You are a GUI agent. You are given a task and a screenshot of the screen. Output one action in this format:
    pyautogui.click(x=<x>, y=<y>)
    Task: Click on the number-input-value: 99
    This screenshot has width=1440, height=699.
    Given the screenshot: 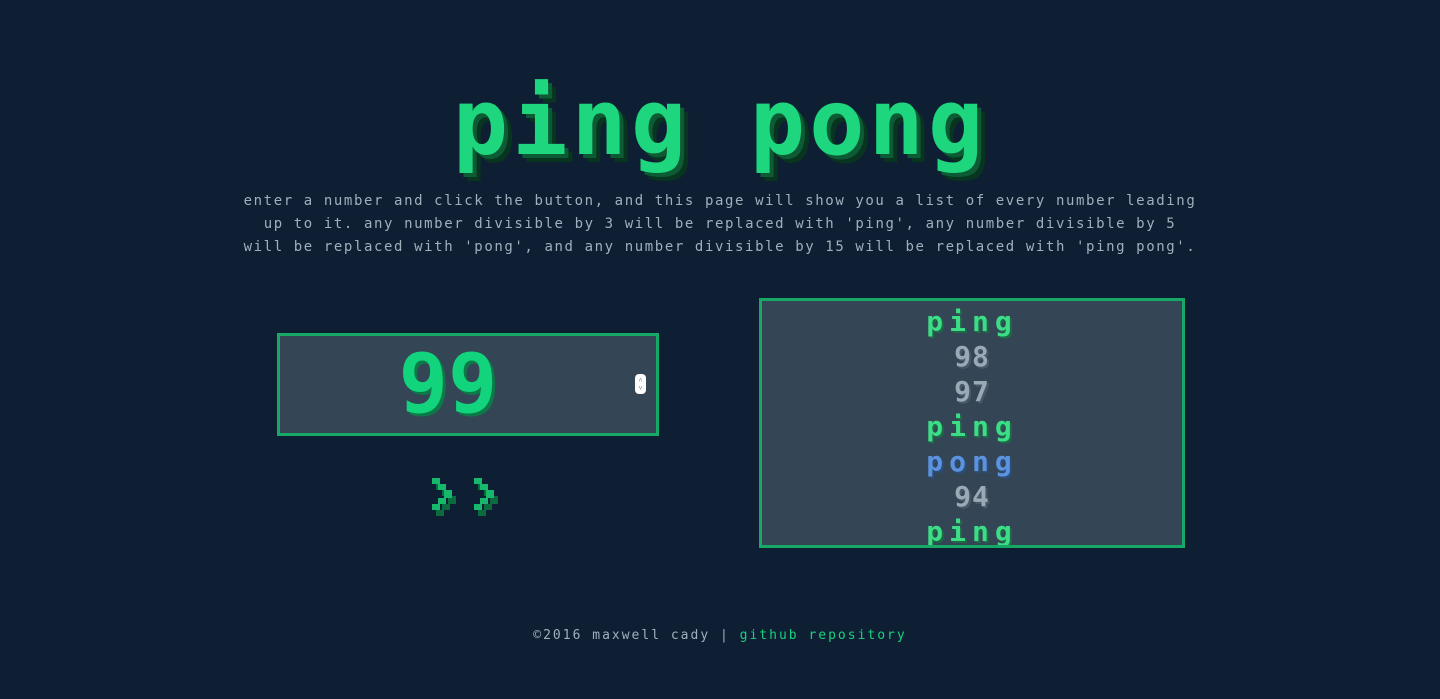 What is the action you would take?
    pyautogui.click(x=468, y=384)
    